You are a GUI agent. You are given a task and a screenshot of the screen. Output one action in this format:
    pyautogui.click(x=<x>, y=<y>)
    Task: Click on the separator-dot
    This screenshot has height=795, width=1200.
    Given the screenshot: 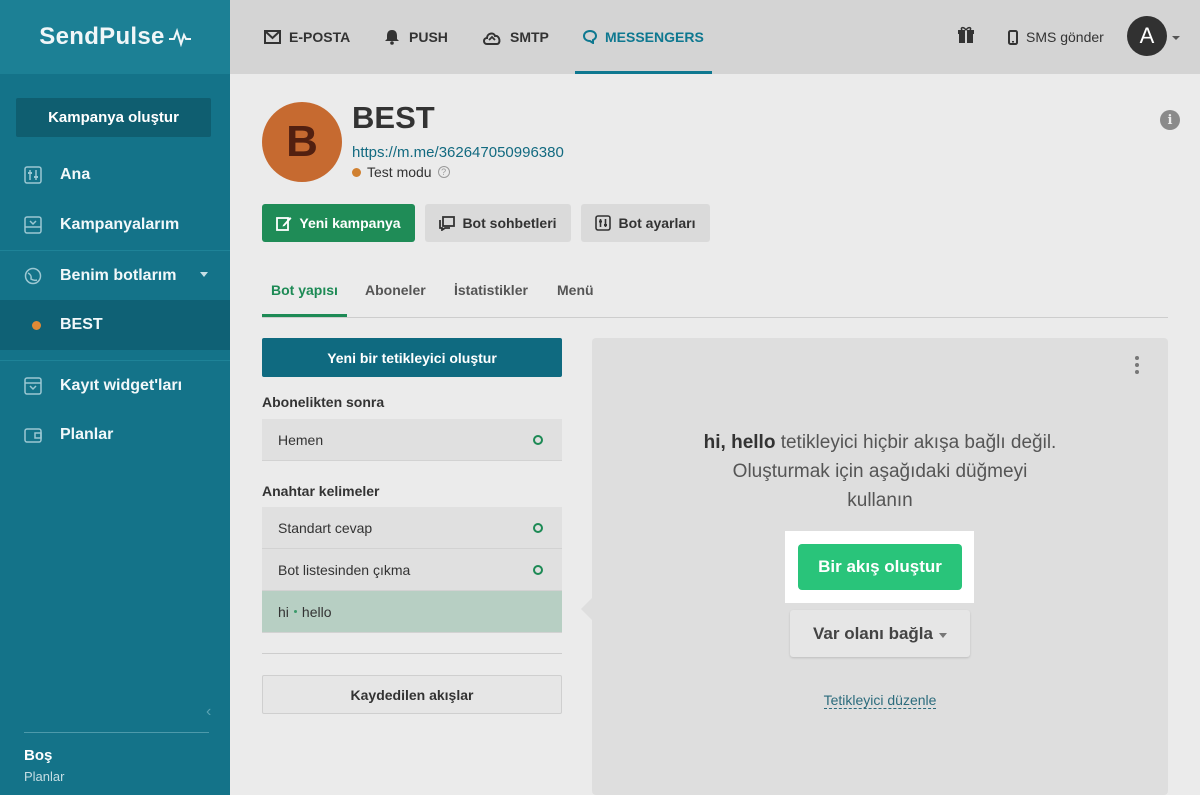 What is the action you would take?
    pyautogui.click(x=295, y=611)
    